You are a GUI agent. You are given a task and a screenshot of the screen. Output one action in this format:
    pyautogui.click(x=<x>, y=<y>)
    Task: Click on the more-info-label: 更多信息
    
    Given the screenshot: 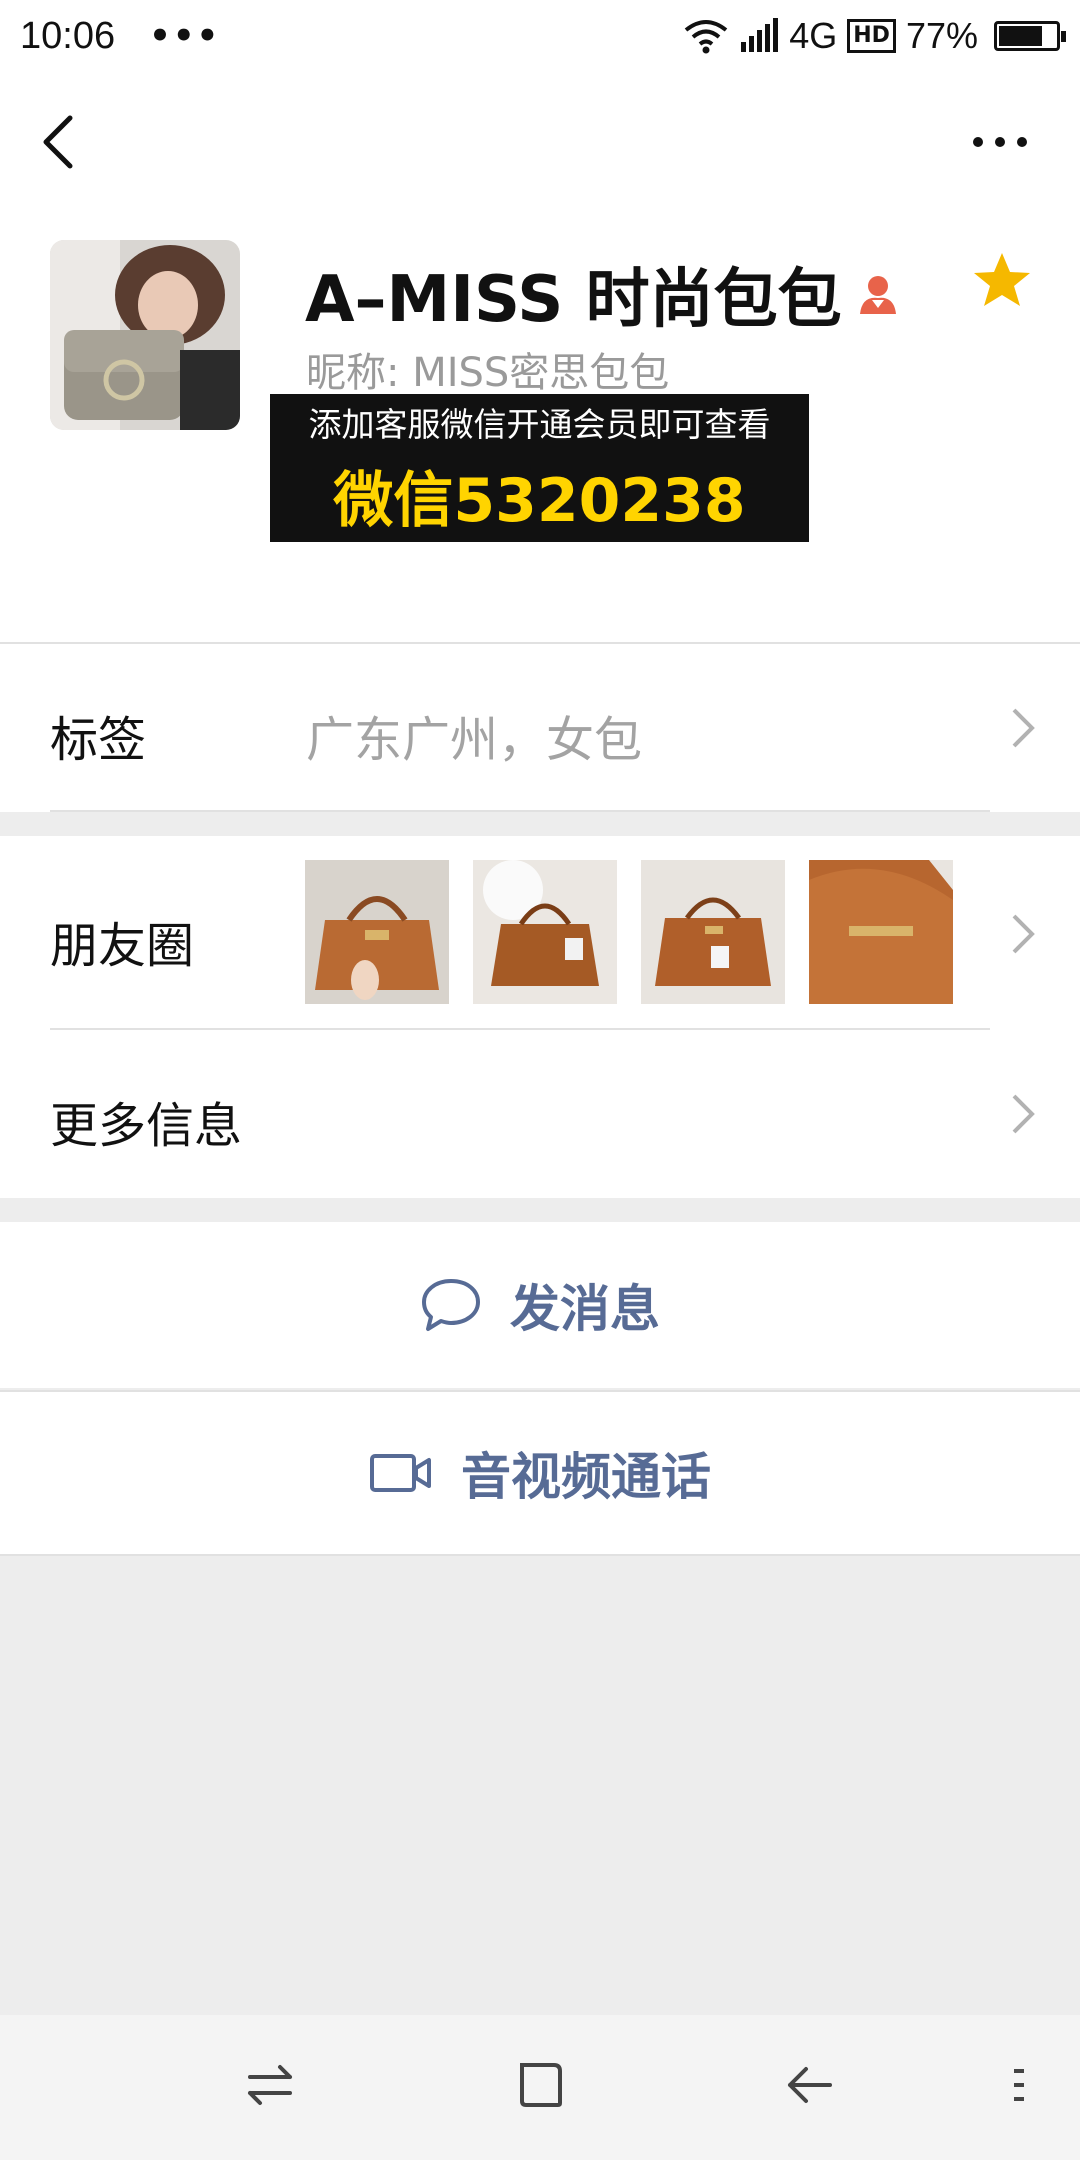 What is the action you would take?
    pyautogui.click(x=146, y=1126)
    